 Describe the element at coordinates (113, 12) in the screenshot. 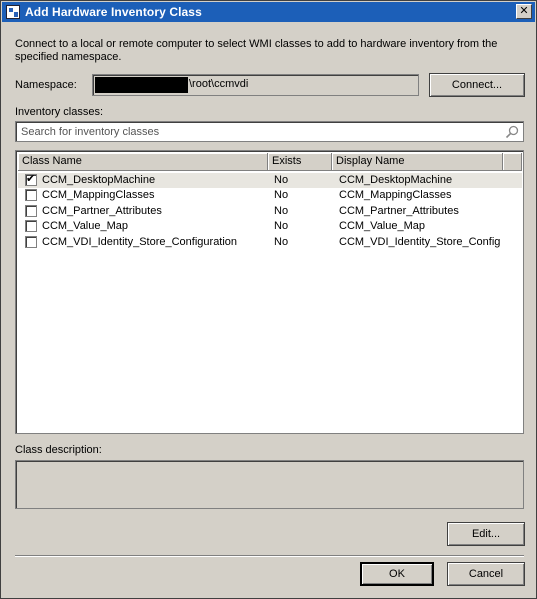

I see `window-title: Add Hardware Inventory Class` at that location.